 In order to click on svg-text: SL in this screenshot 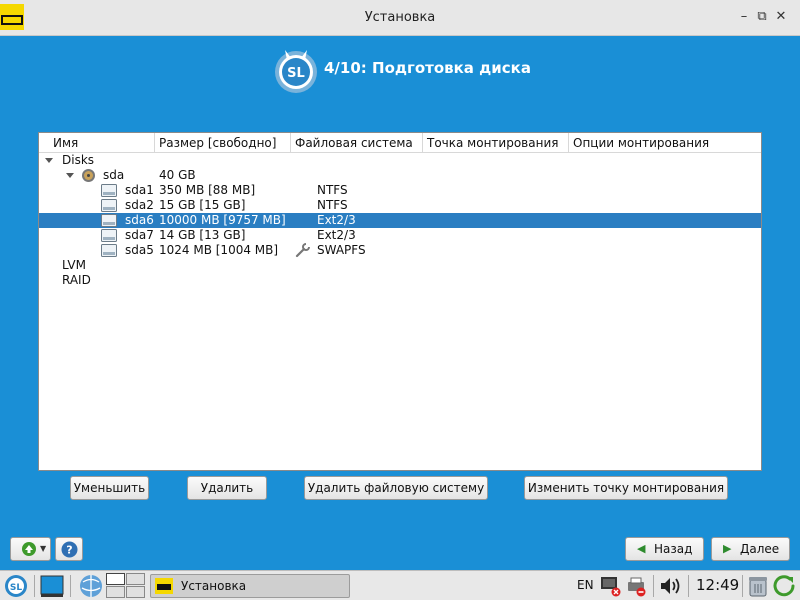, I will do `click(16, 588)`.